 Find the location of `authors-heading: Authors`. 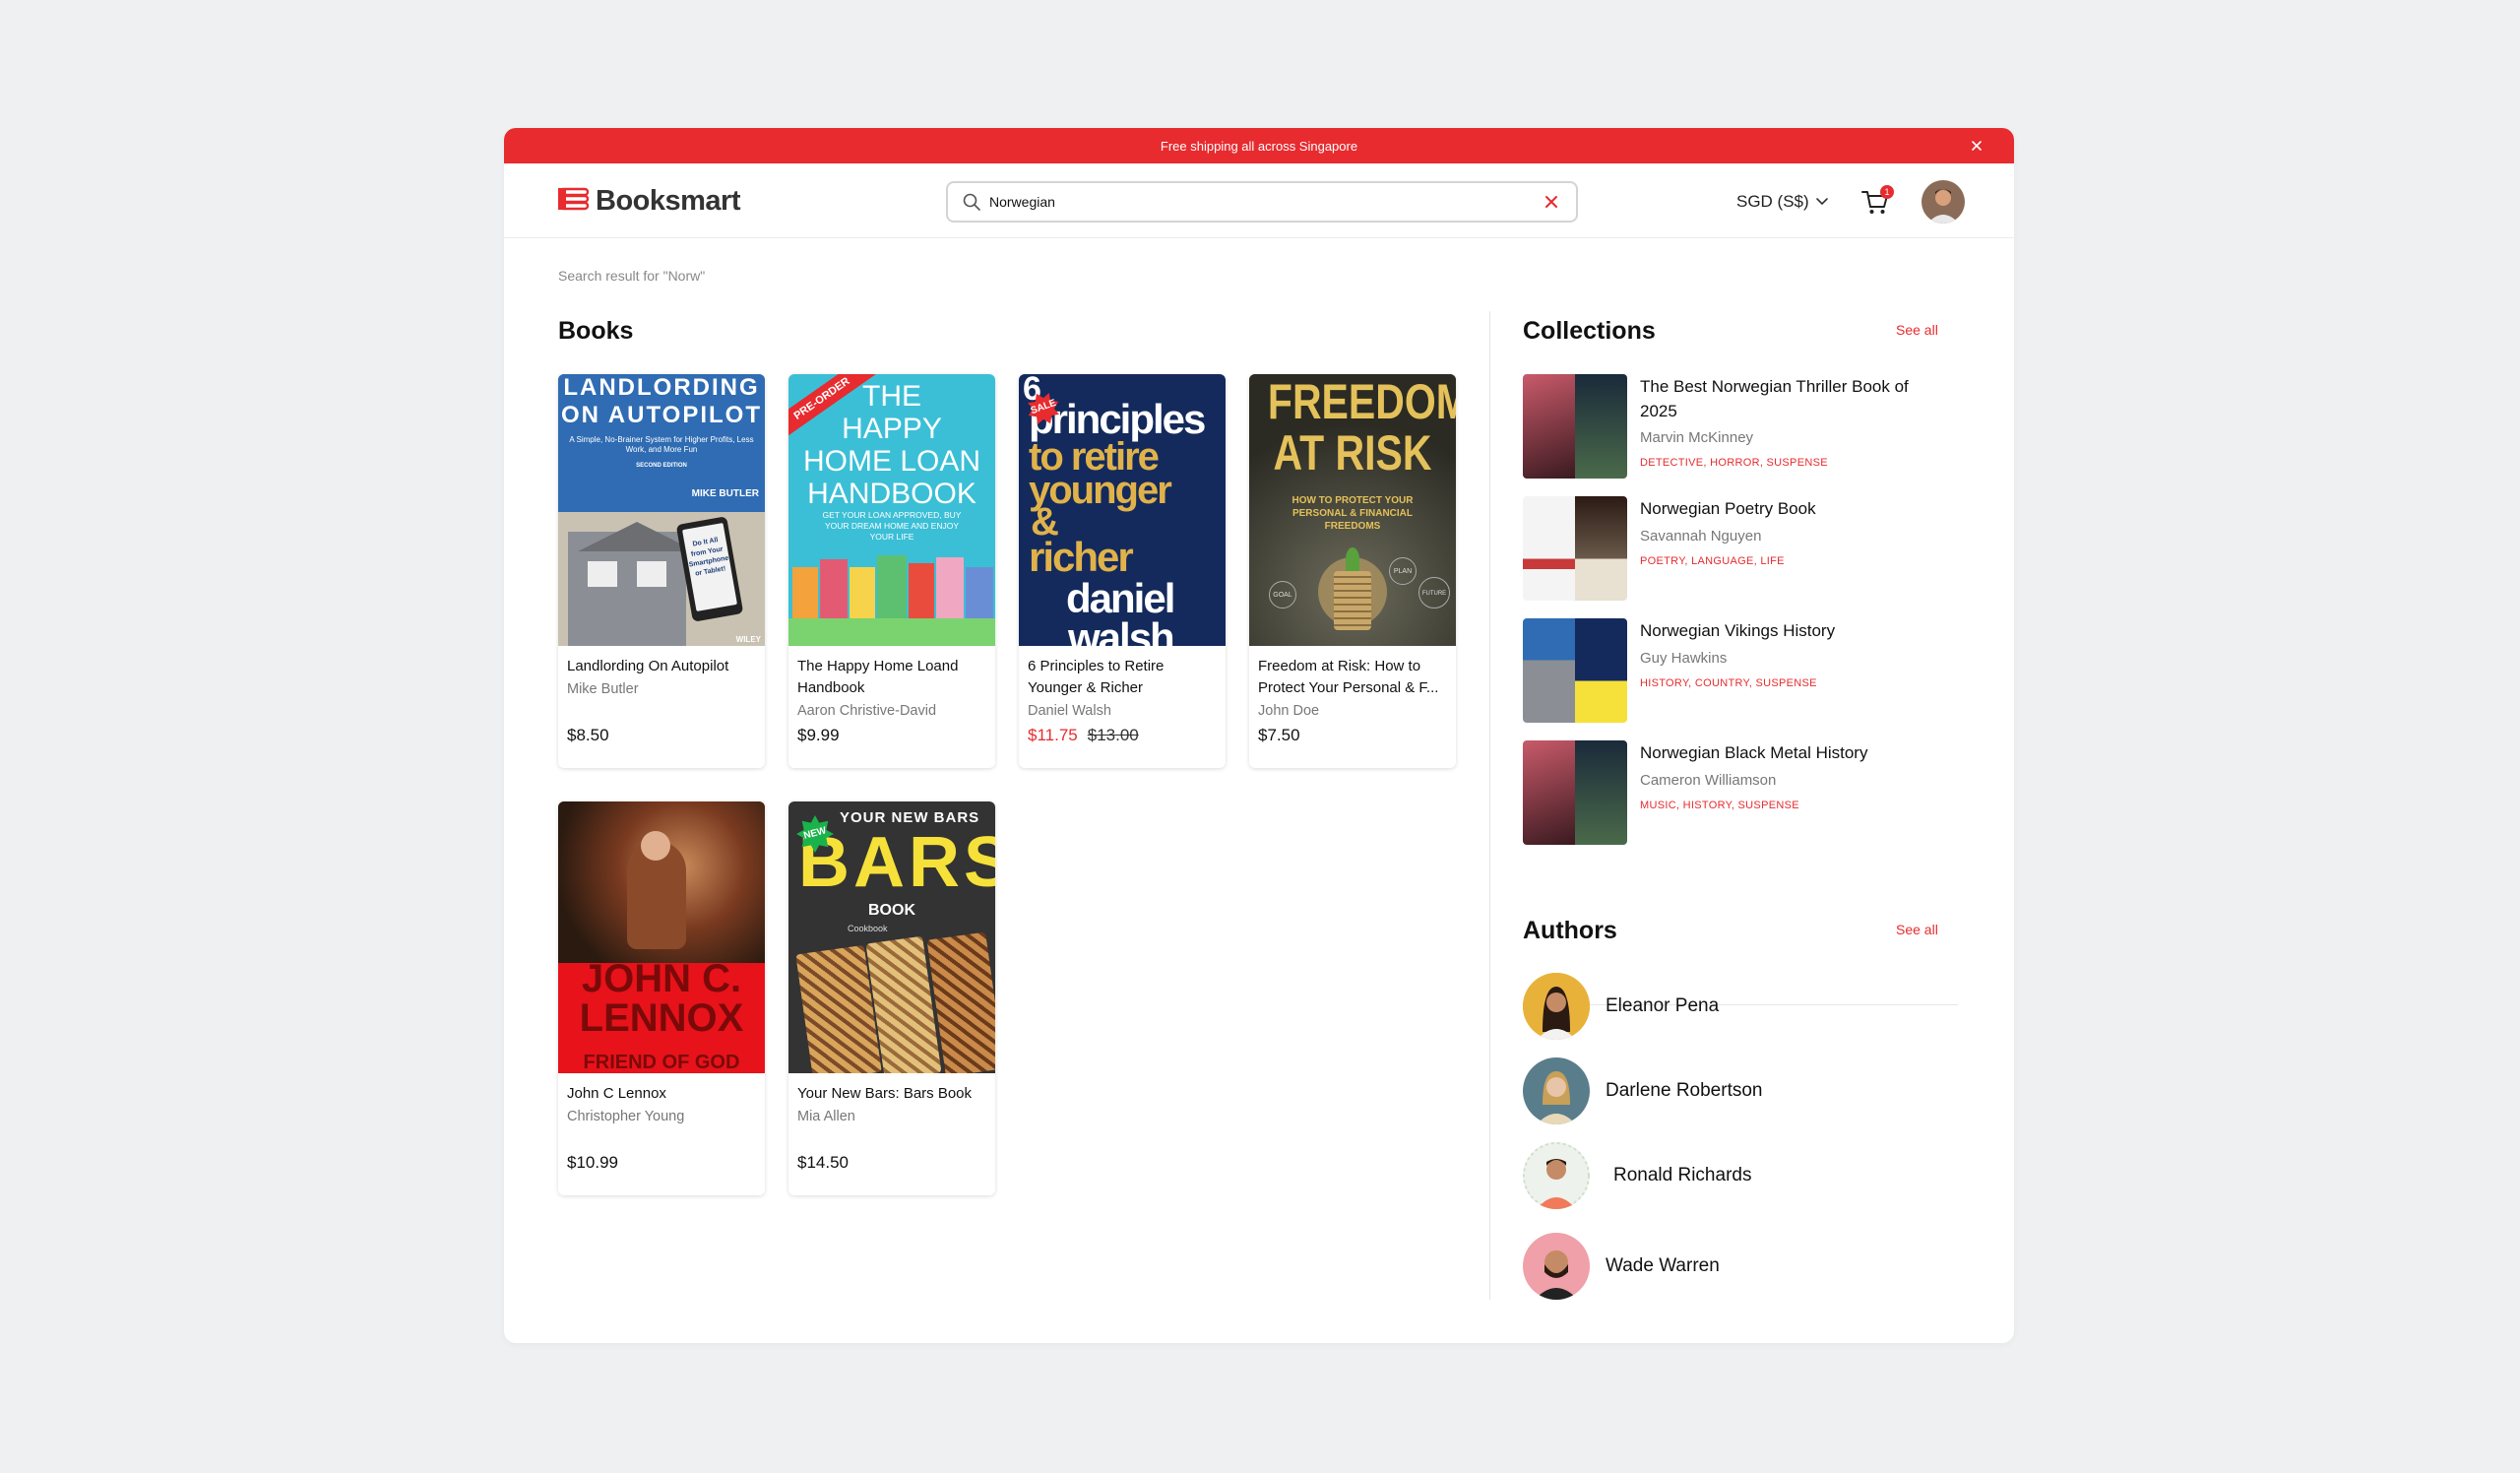

authors-heading: Authors is located at coordinates (1570, 930).